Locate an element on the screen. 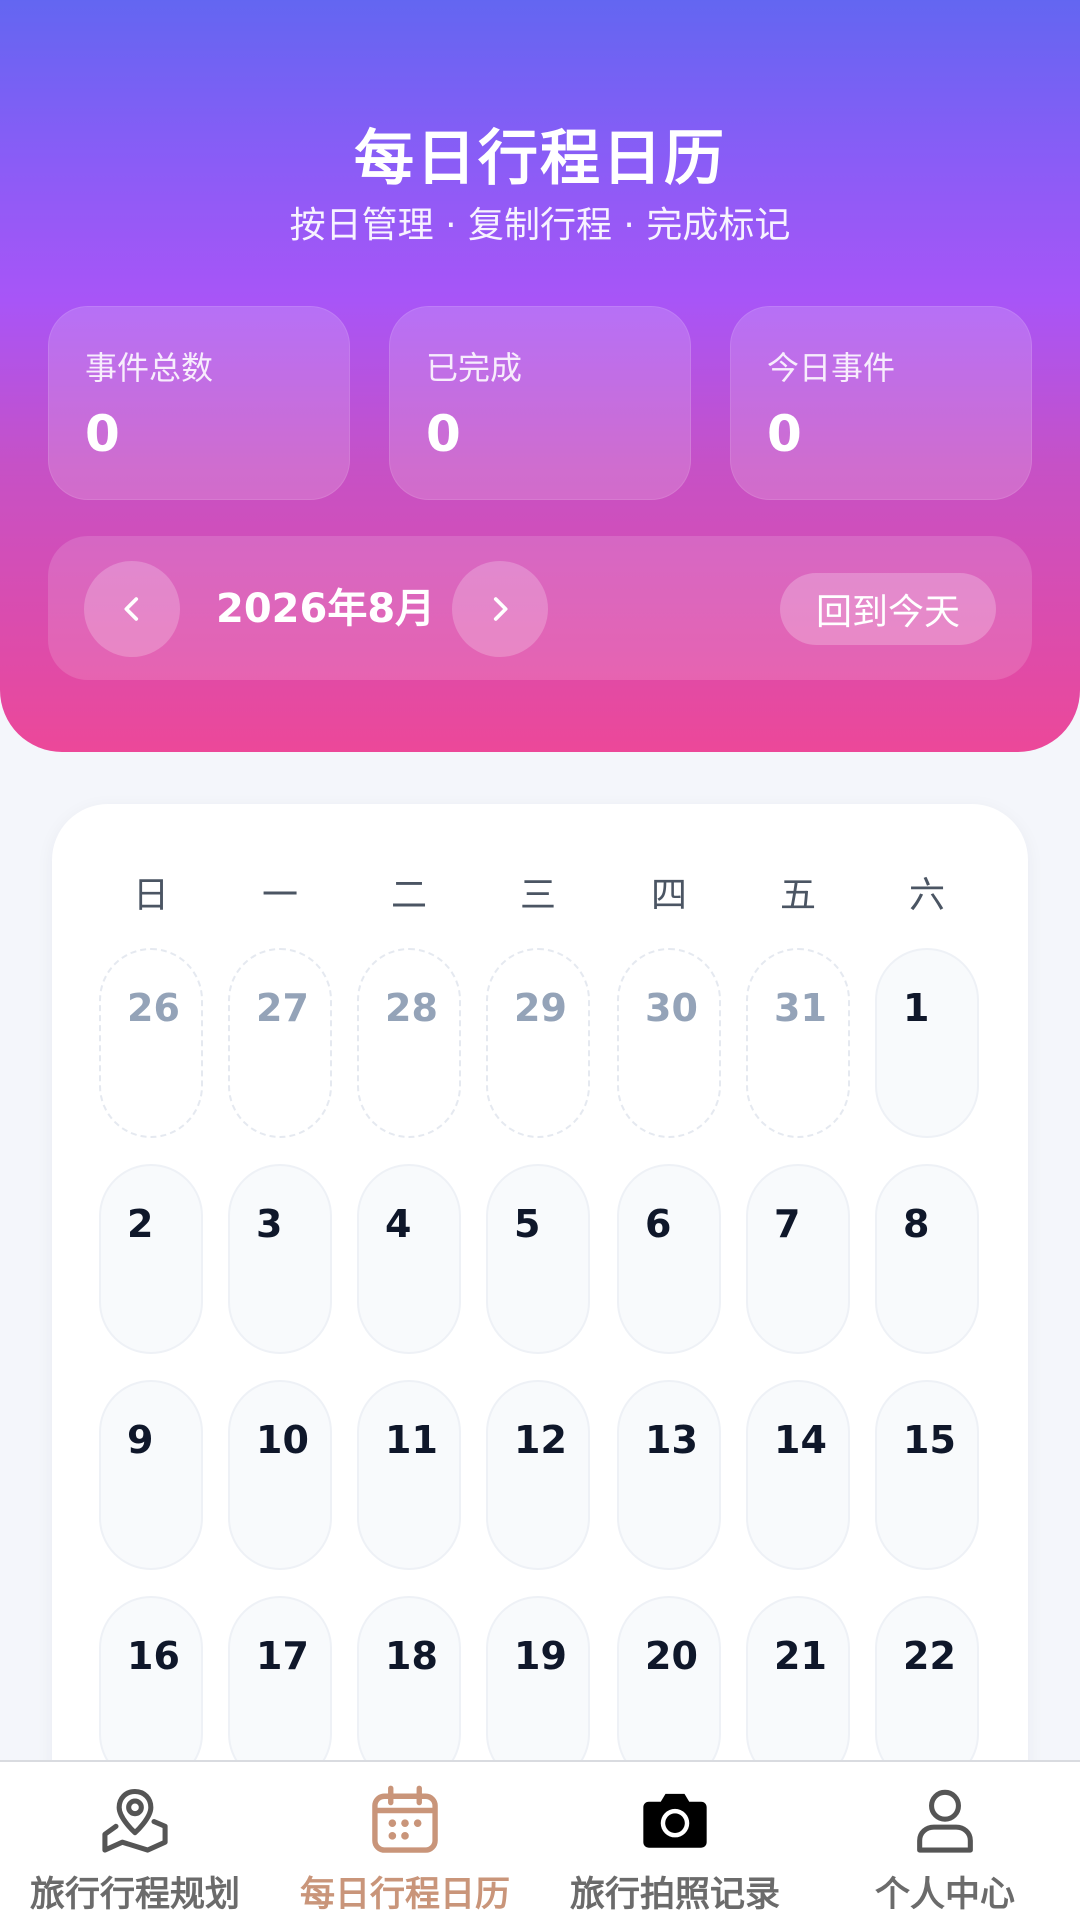  day-number: 5 is located at coordinates (527, 1224).